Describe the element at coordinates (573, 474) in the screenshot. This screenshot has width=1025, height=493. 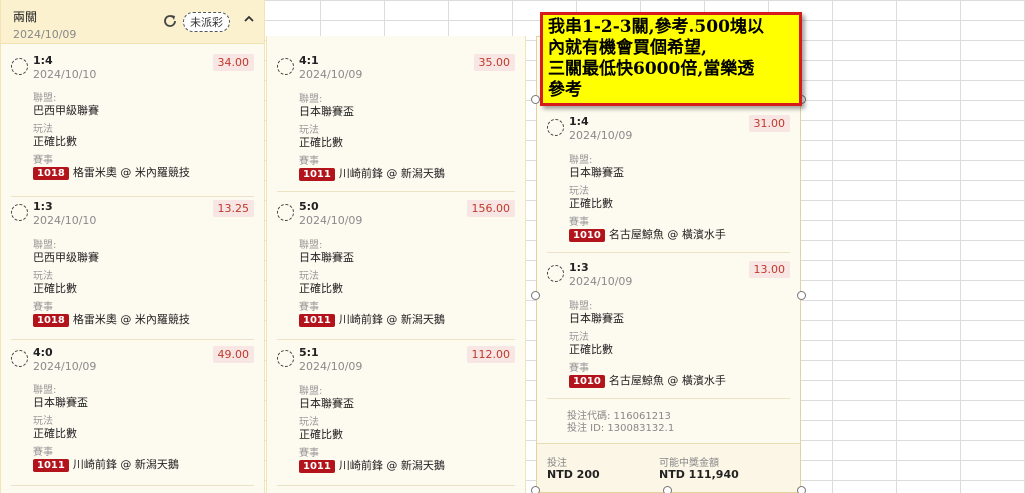
I see `stake-value: NTD 200` at that location.